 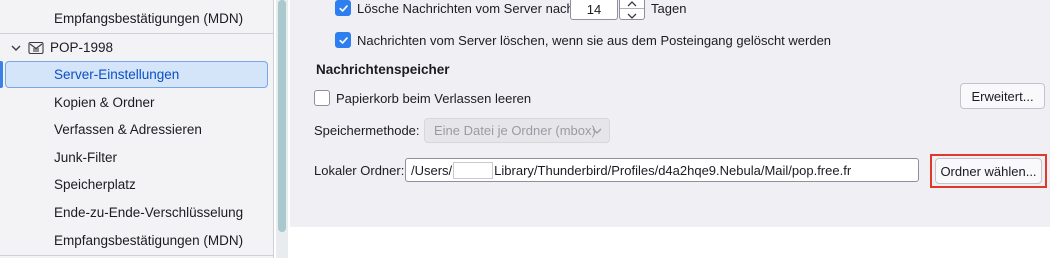 I want to click on delete-after-days-checkbox, so click(x=343, y=8).